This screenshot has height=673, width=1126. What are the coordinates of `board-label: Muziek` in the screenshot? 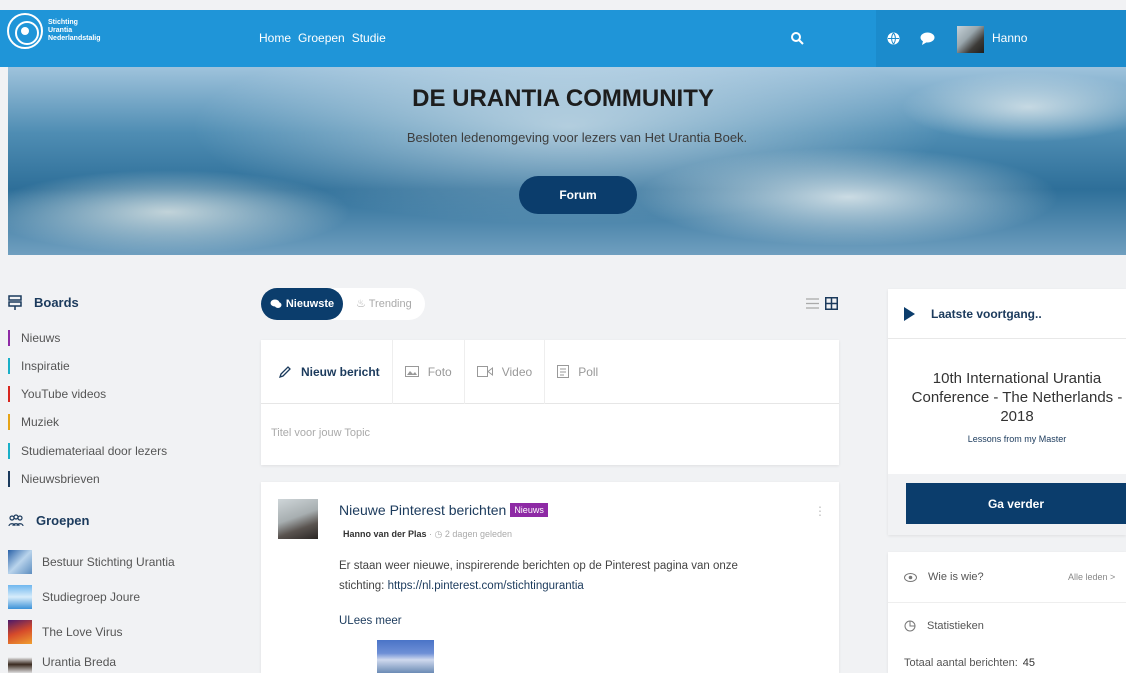 It's located at (40, 422).